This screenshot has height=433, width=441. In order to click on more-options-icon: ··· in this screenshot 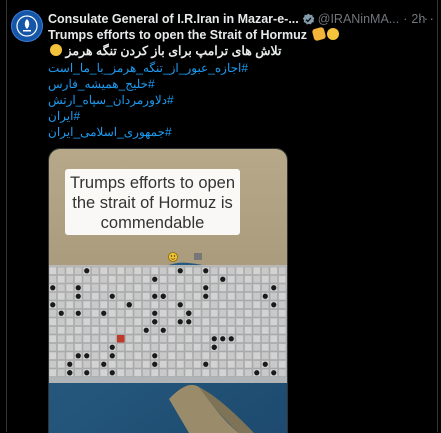, I will do `click(426, 18)`.